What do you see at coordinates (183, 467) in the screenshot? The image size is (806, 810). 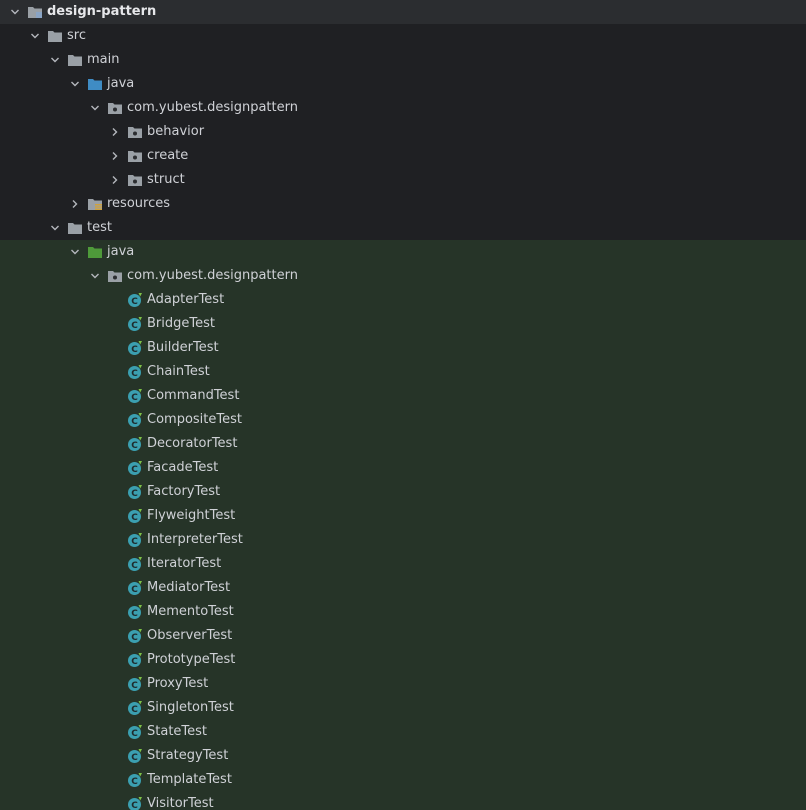 I see `tree-node-label: FacadeTest` at bounding box center [183, 467].